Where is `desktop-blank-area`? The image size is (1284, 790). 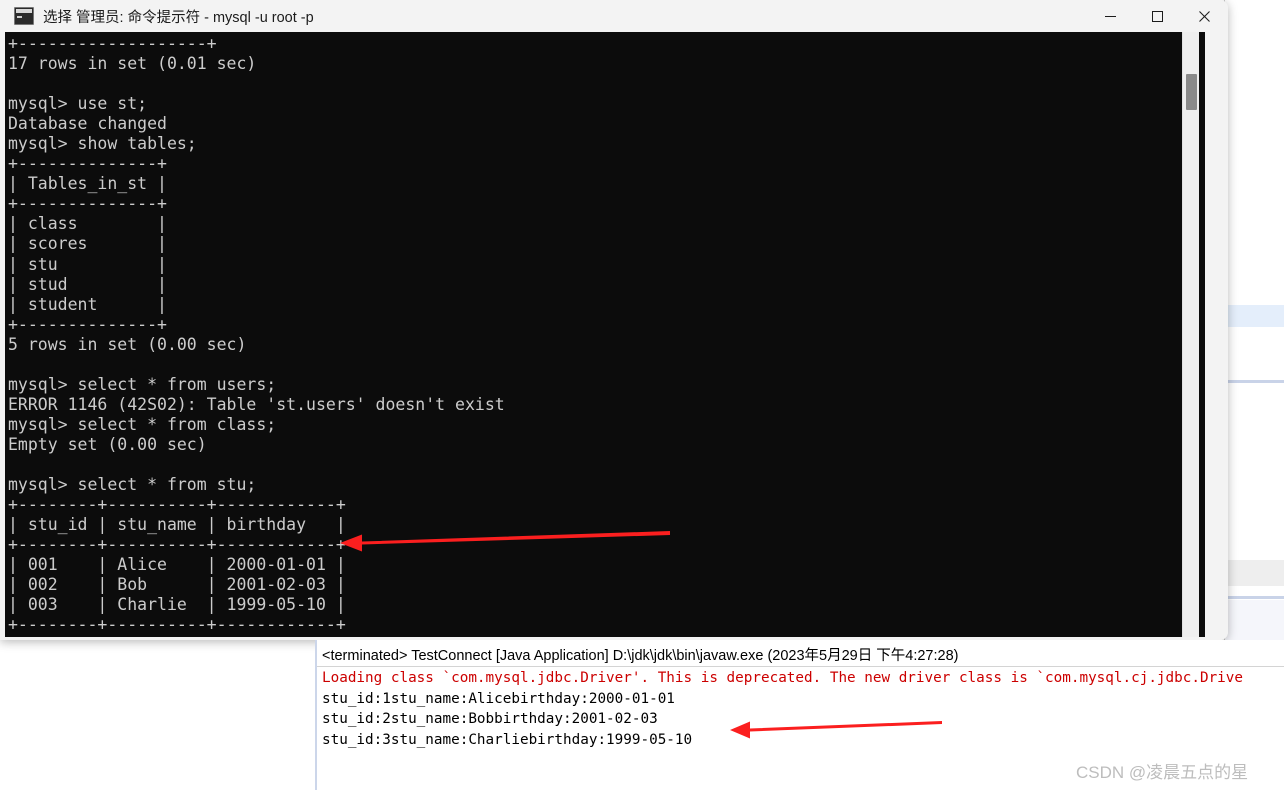 desktop-blank-area is located at coordinates (157, 715).